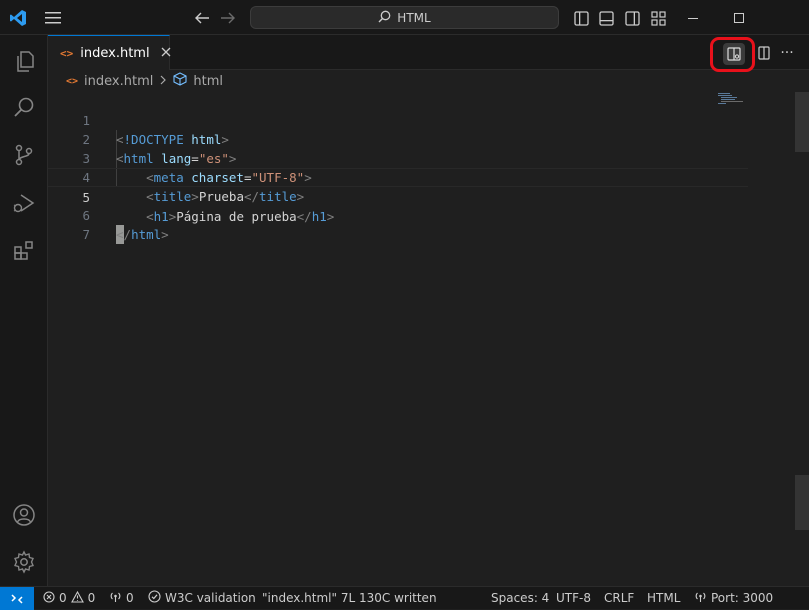 This screenshot has width=809, height=610. I want to click on error-icon, so click(49, 598).